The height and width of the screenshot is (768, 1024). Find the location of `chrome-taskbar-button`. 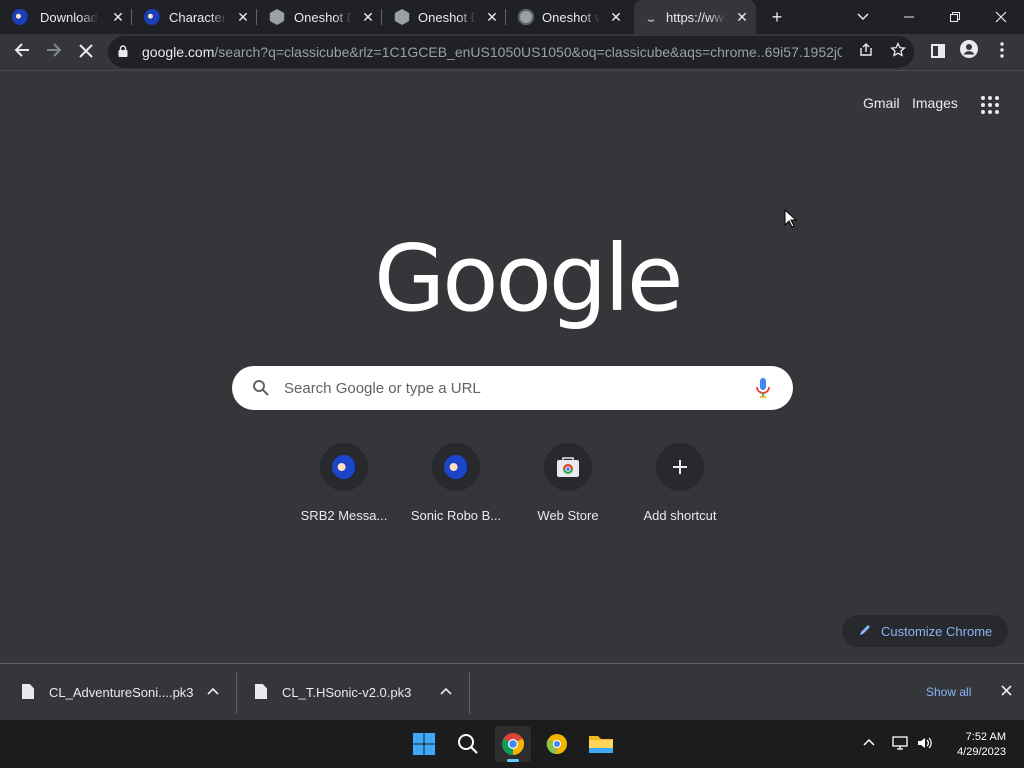

chrome-taskbar-button is located at coordinates (513, 744).